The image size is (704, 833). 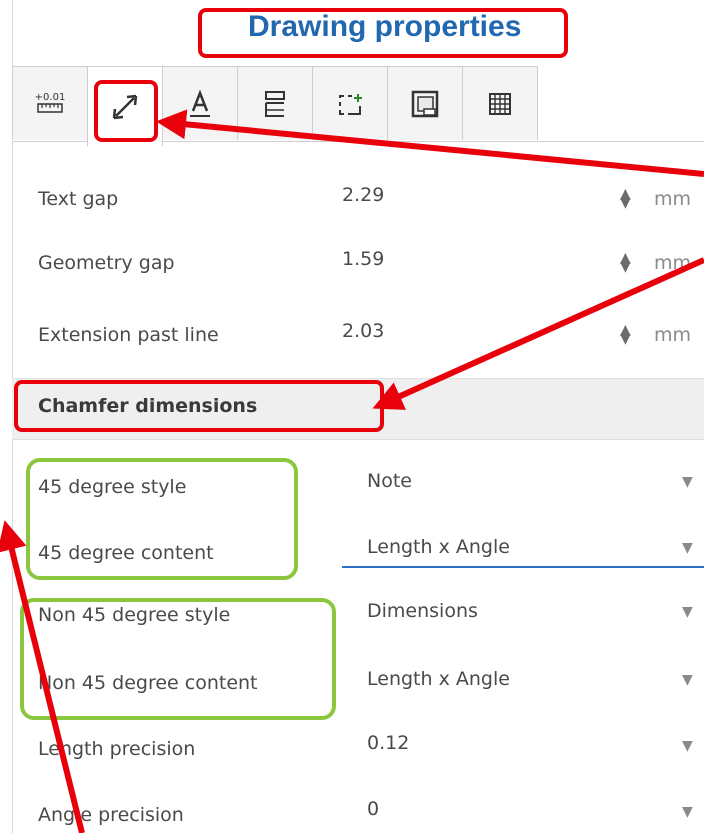 What do you see at coordinates (148, 683) in the screenshot?
I see `chamfer-non45-content-label: Non 45 degree content` at bounding box center [148, 683].